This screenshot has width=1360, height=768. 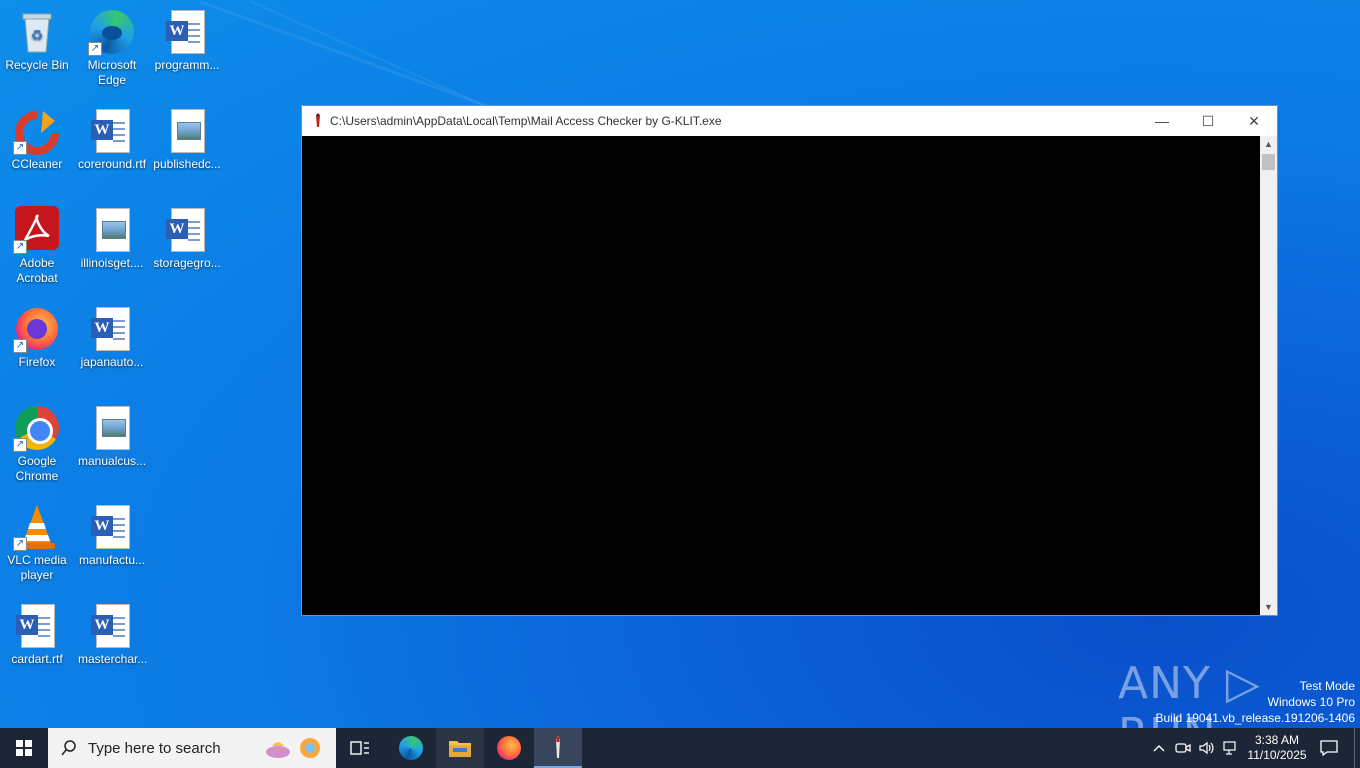 What do you see at coordinates (1254, 121) in the screenshot?
I see `close-button: ✕` at bounding box center [1254, 121].